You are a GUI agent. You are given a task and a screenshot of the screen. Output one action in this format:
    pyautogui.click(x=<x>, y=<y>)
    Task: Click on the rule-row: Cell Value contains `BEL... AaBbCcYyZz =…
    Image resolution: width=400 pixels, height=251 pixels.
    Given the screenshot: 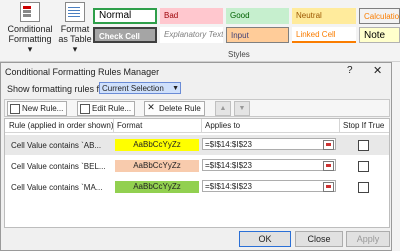 What is the action you would take?
    pyautogui.click(x=197, y=166)
    